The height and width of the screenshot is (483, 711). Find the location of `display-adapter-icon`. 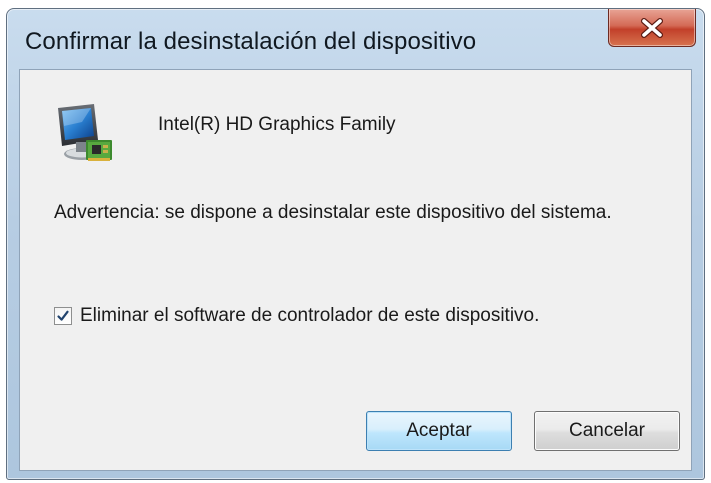

display-adapter-icon is located at coordinates (85, 132).